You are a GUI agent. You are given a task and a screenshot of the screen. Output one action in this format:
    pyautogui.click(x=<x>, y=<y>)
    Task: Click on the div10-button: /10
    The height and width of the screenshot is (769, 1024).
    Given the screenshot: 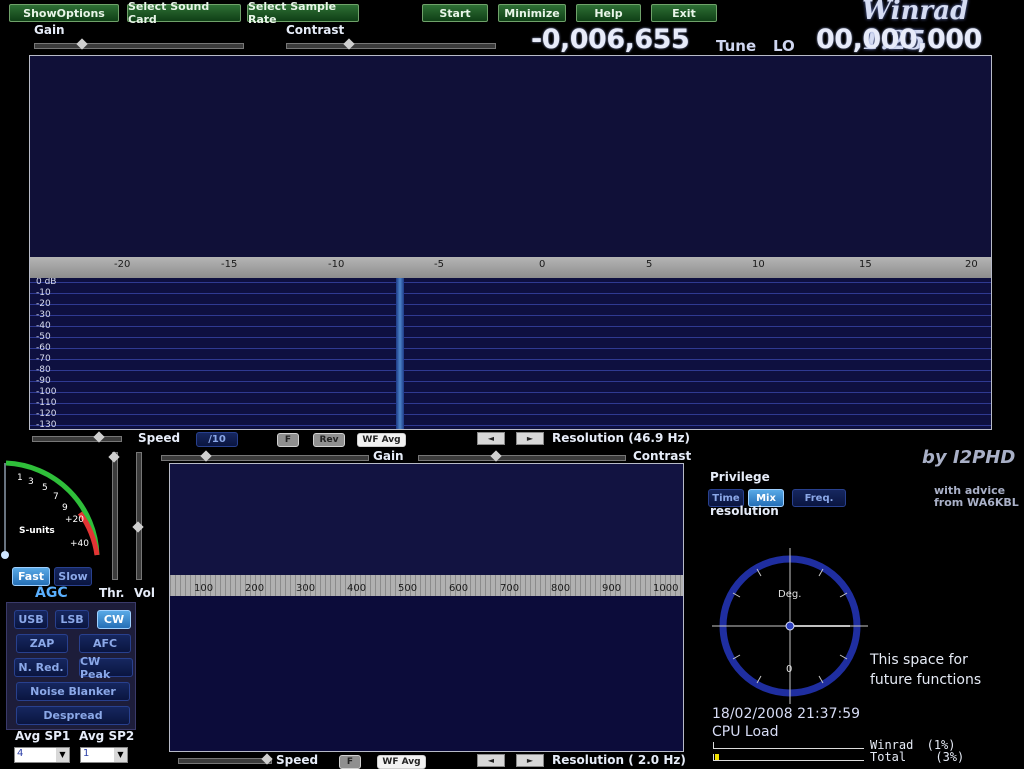 What is the action you would take?
    pyautogui.click(x=217, y=439)
    